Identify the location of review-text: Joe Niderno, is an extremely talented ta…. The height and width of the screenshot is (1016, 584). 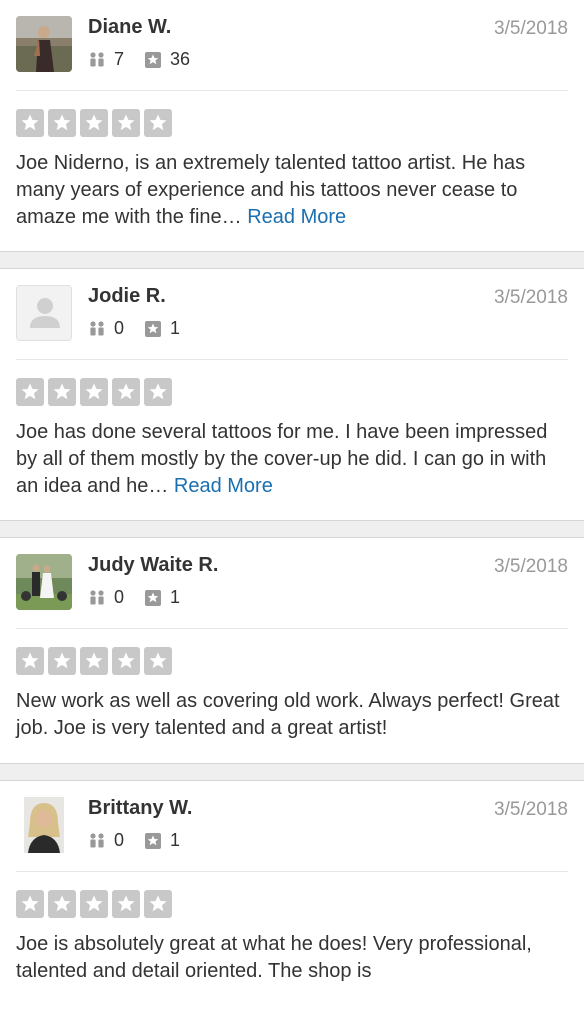
(292, 192).